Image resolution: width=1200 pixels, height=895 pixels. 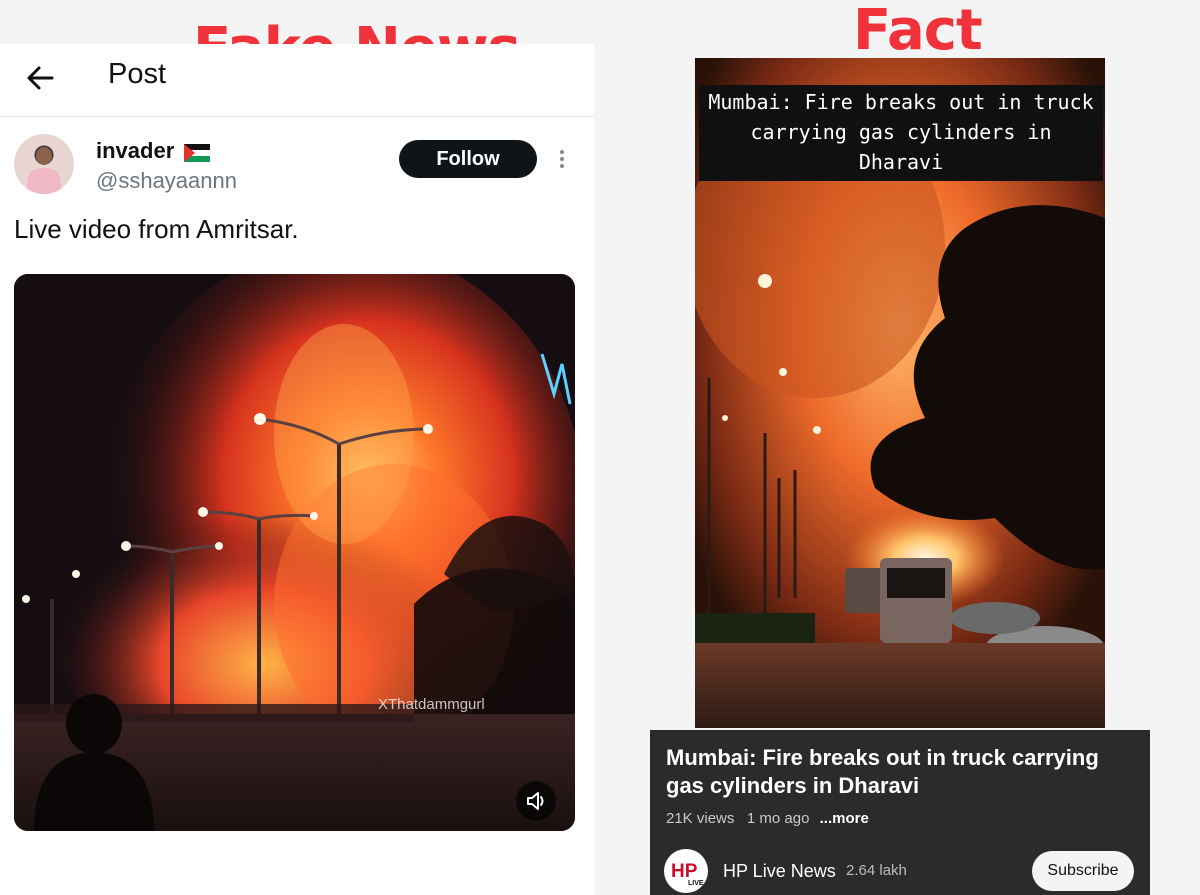 I want to click on channel-logo: HP LIVE, so click(x=686, y=871).